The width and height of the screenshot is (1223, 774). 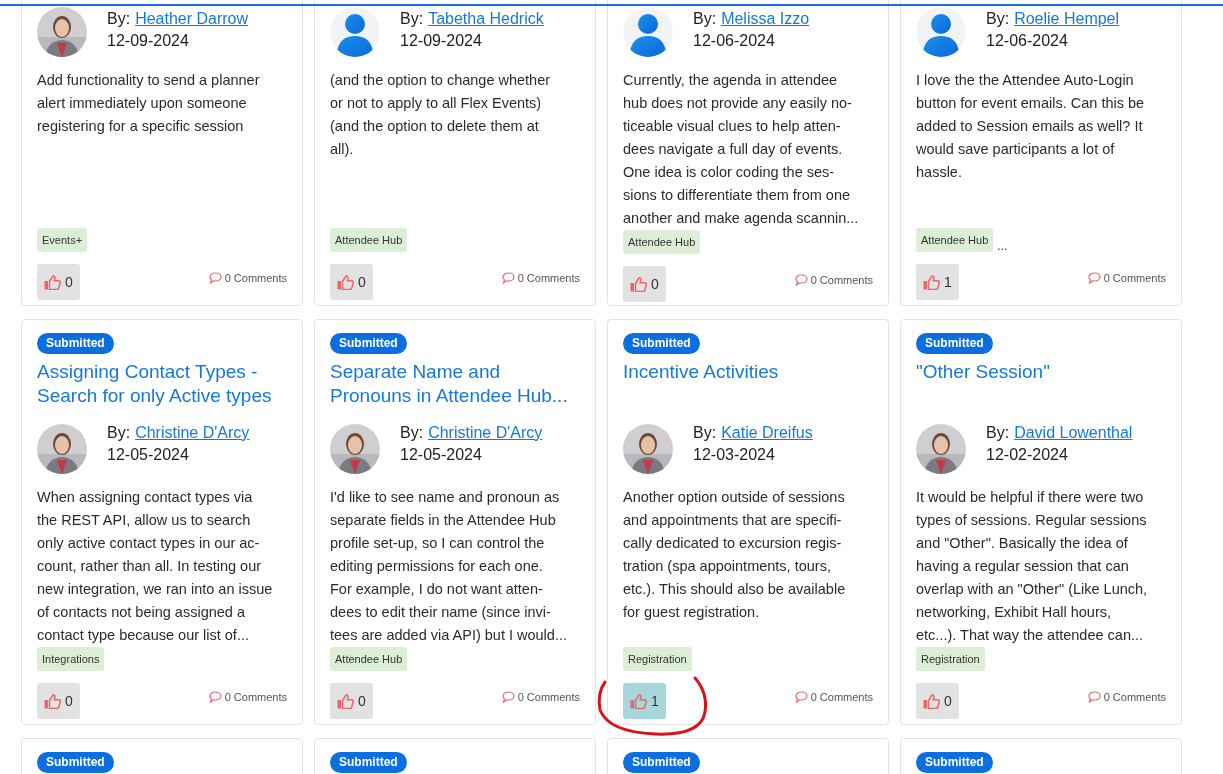 What do you see at coordinates (735, 555) in the screenshot?
I see `idea-description: Another option outside of sessions and appointments that are specifi- cally dedicated to excursion regis- tration (spa appointments, tours, etc.). This should also be available for guest registration.` at bounding box center [735, 555].